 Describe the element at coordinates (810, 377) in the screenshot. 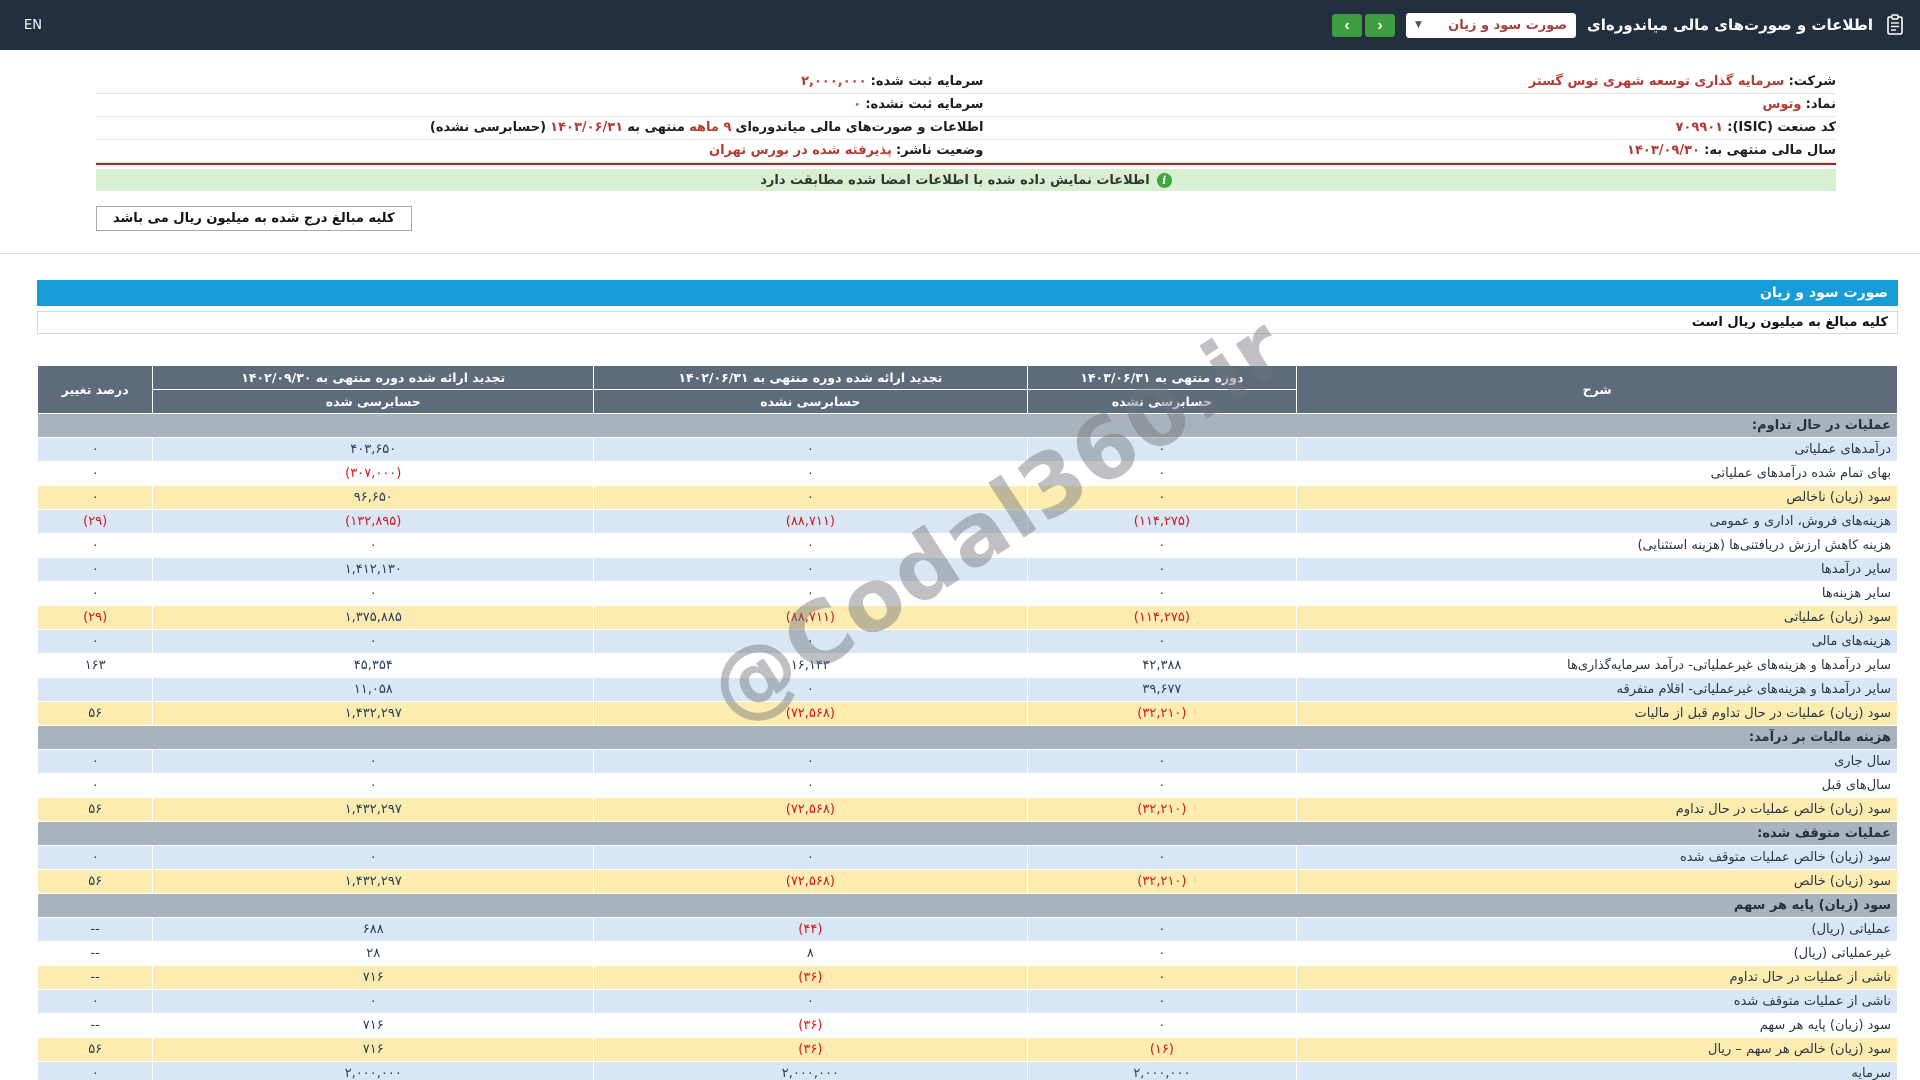

I see `col-header-period-restated-prior: تجدید ارائه شده دوره منتهی به ۱۴۰۲/۰۶/۳۱` at that location.